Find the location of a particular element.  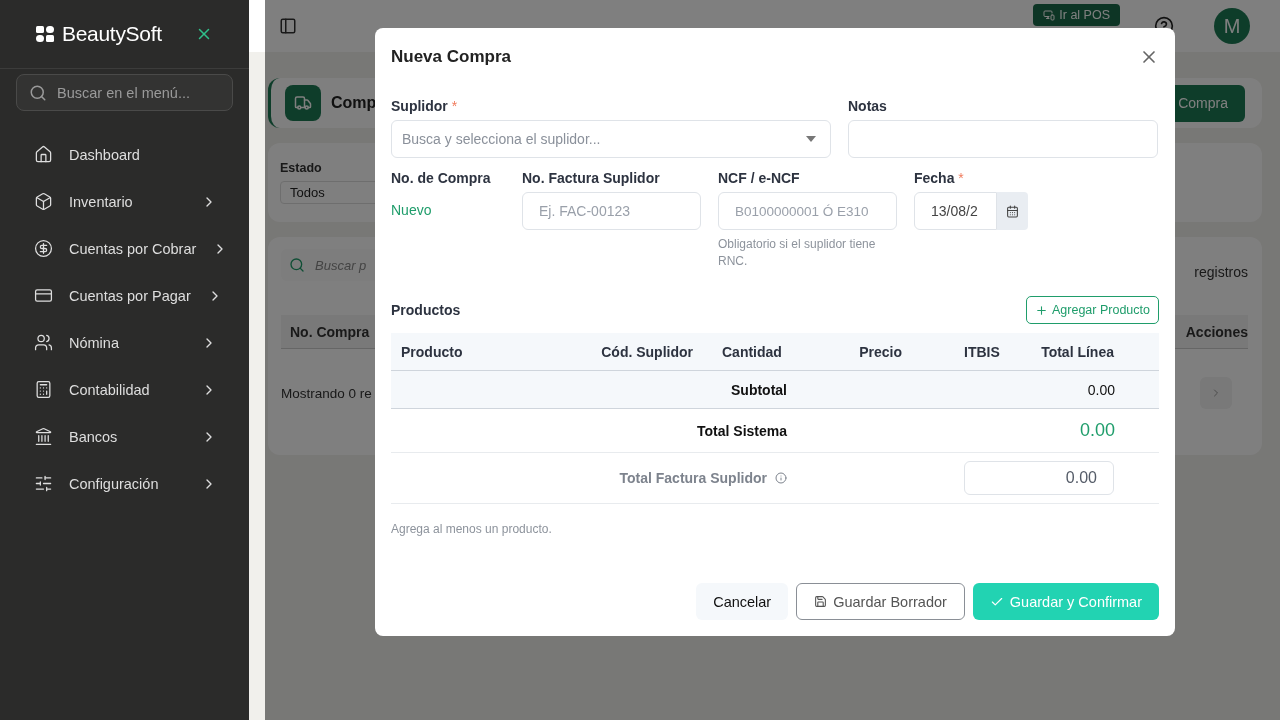

calendar-button is located at coordinates (1012, 211).